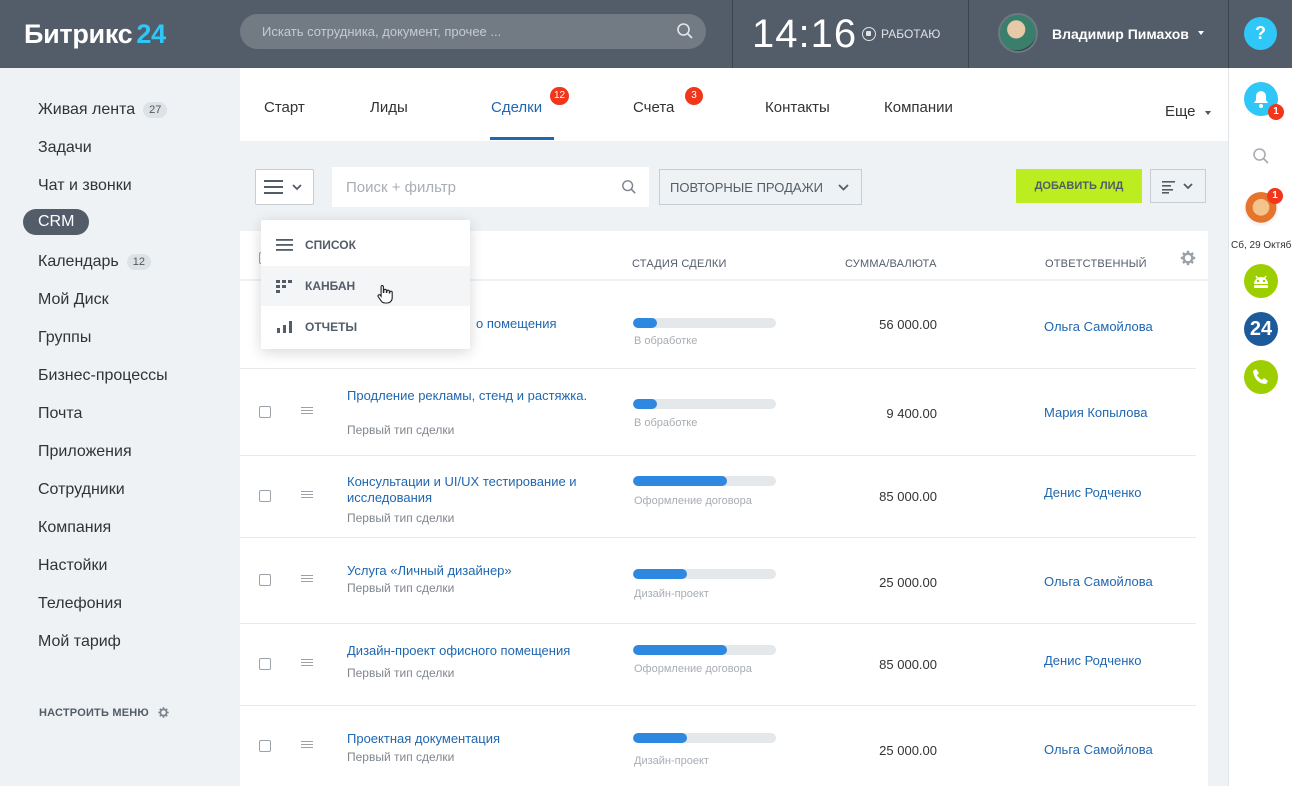  Describe the element at coordinates (79, 642) in the screenshot. I see `sidebar-item: Мой тариф` at that location.